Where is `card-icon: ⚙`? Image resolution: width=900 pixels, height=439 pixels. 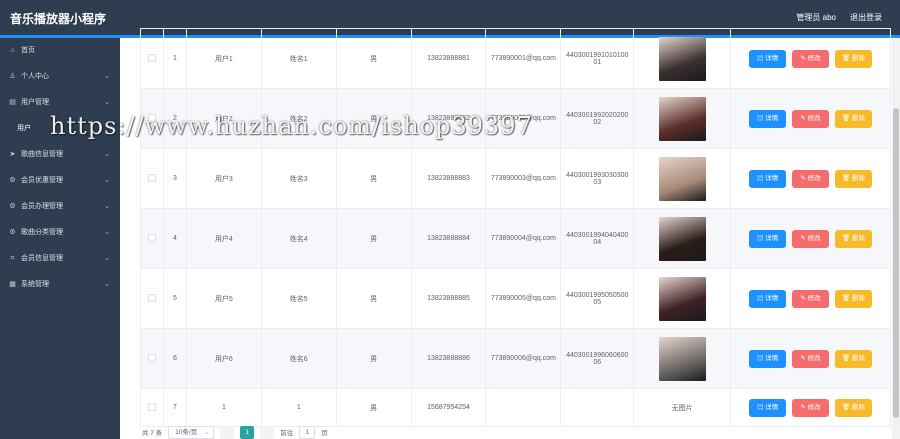 card-icon: ⚙ is located at coordinates (12, 206).